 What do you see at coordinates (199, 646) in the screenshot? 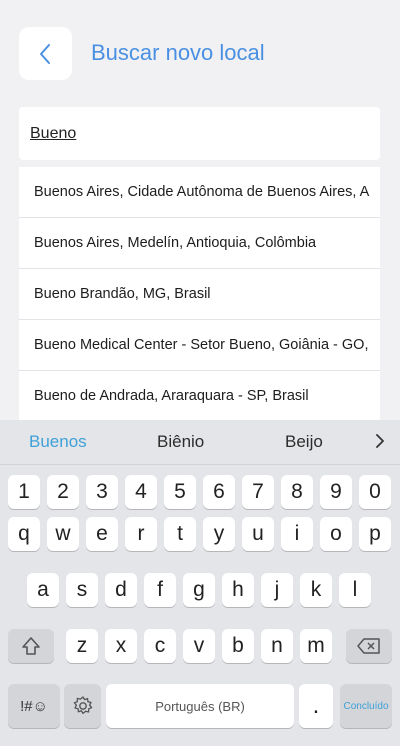
I see `key-v: v` at bounding box center [199, 646].